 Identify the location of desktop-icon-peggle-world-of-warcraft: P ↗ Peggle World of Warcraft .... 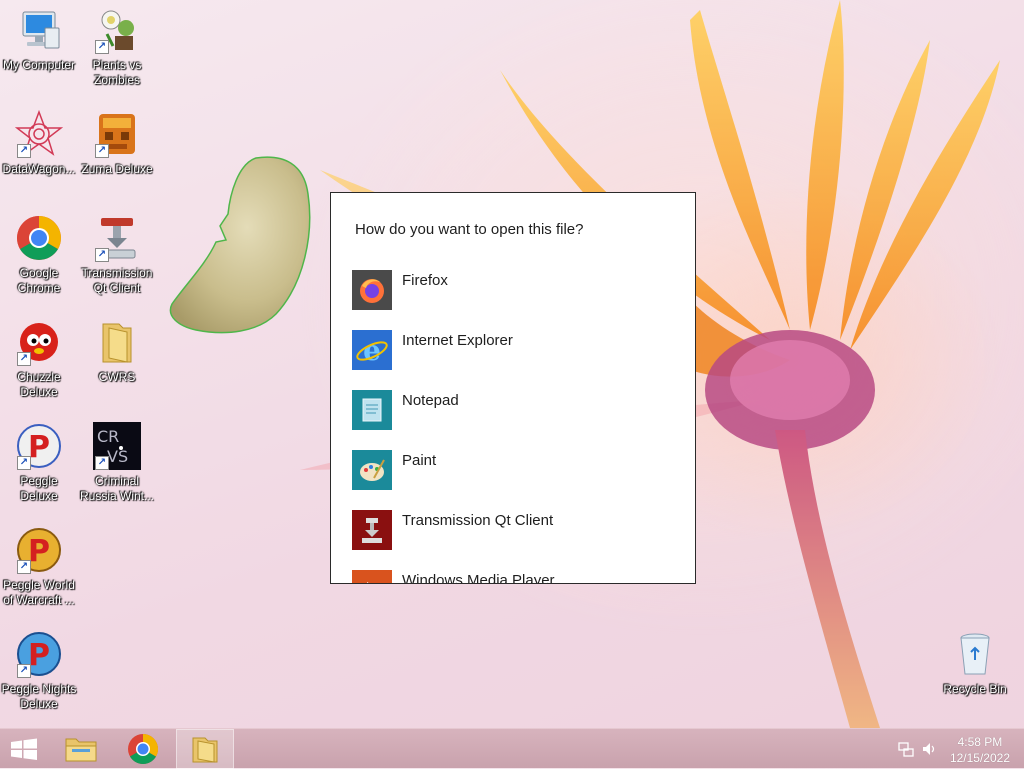
(39, 567).